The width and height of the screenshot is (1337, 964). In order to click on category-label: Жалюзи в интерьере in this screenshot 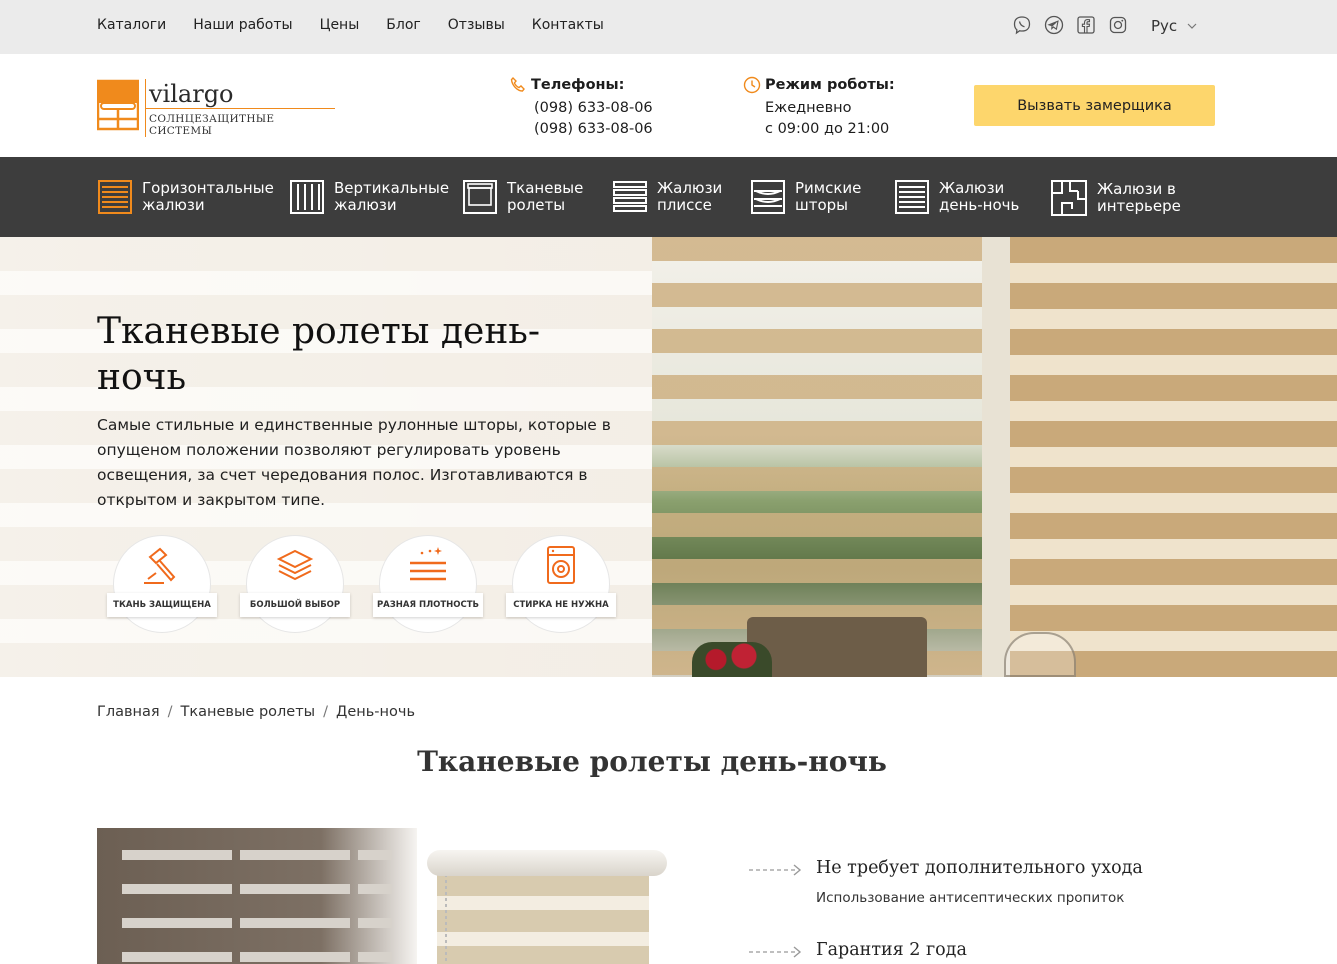, I will do `click(1139, 197)`.